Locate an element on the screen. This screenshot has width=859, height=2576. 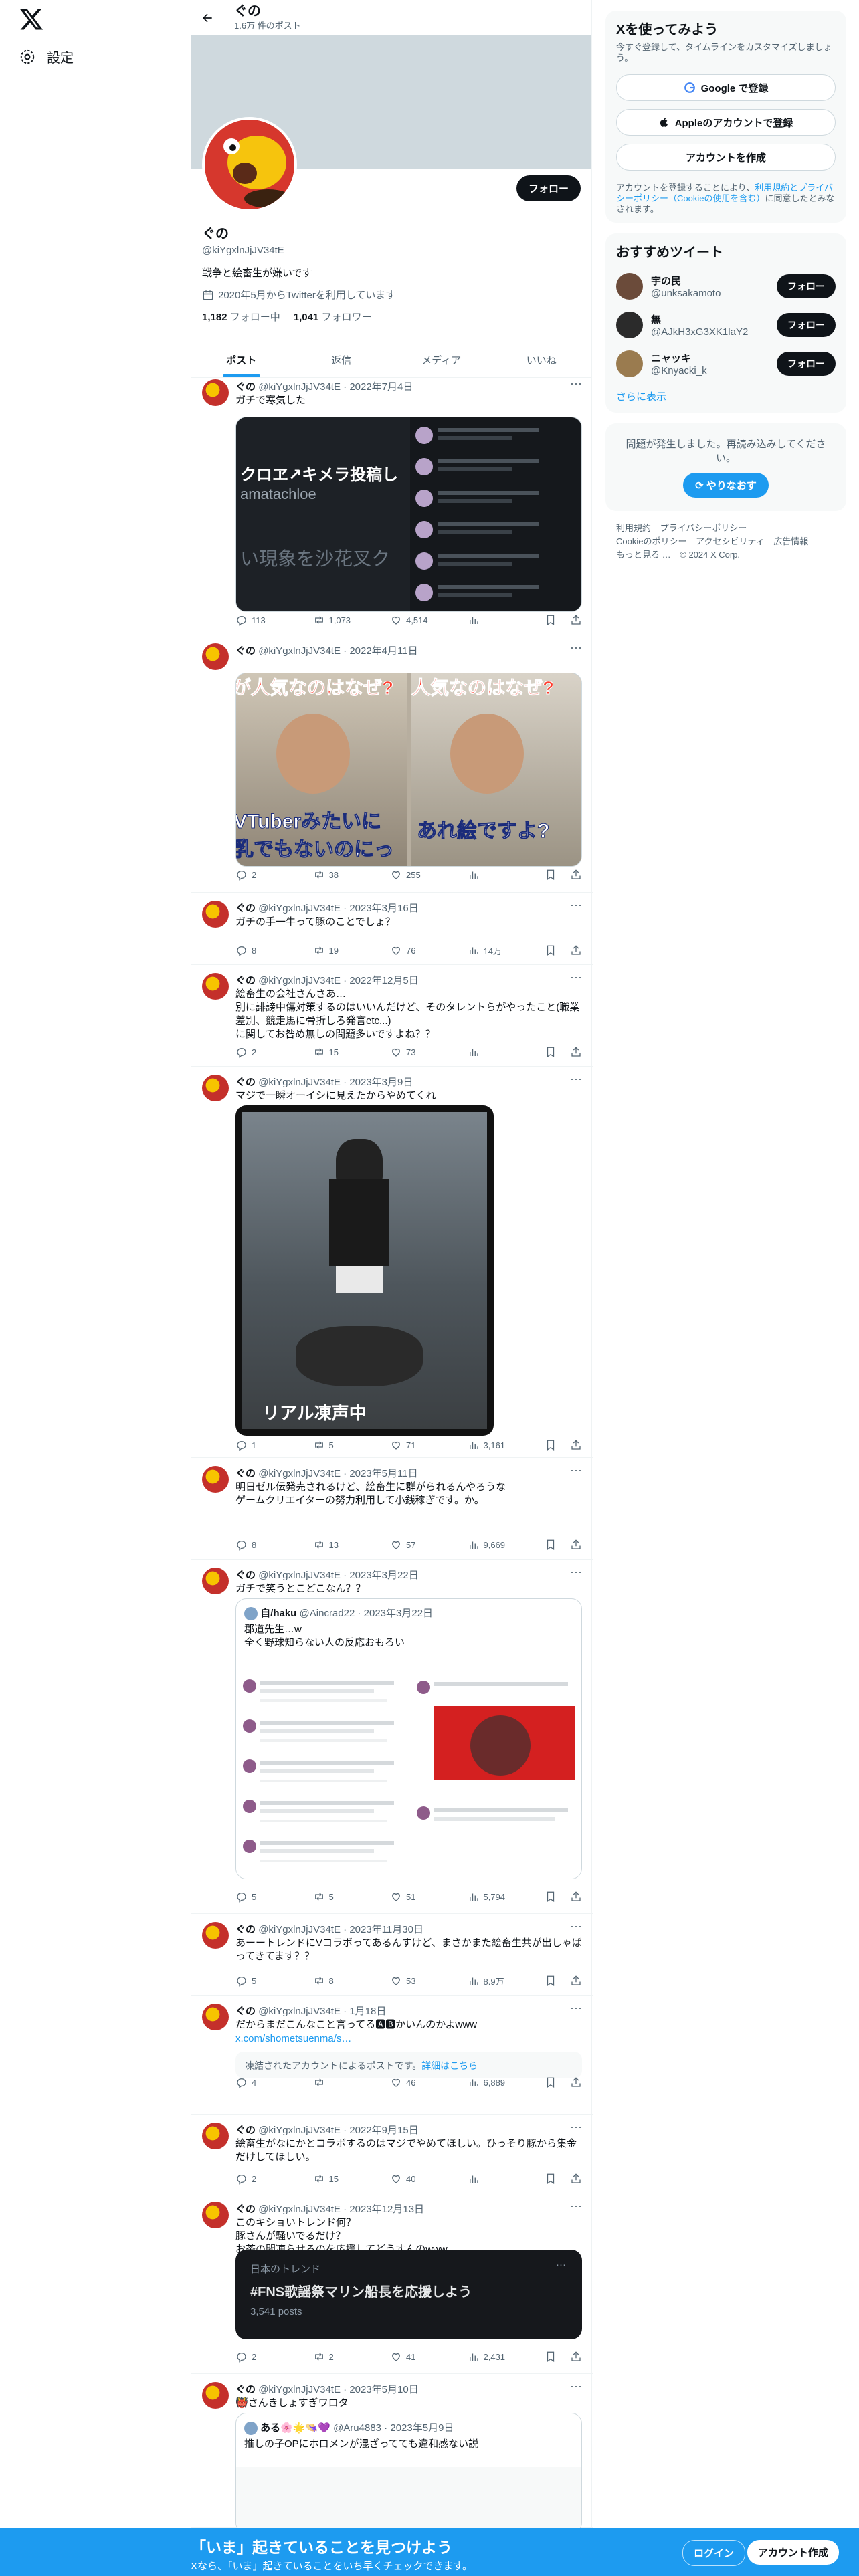
tweet-date: 2022年12月5日 is located at coordinates (383, 981).